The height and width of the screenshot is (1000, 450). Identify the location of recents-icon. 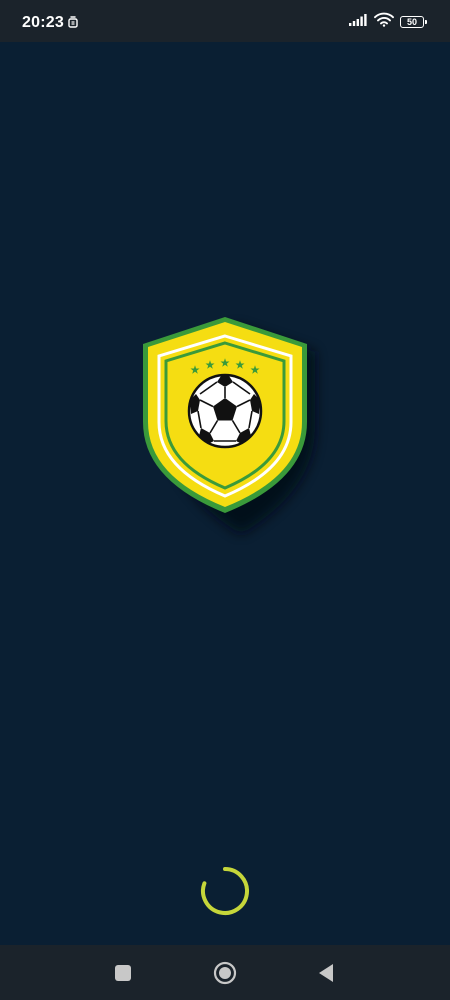
(123, 973).